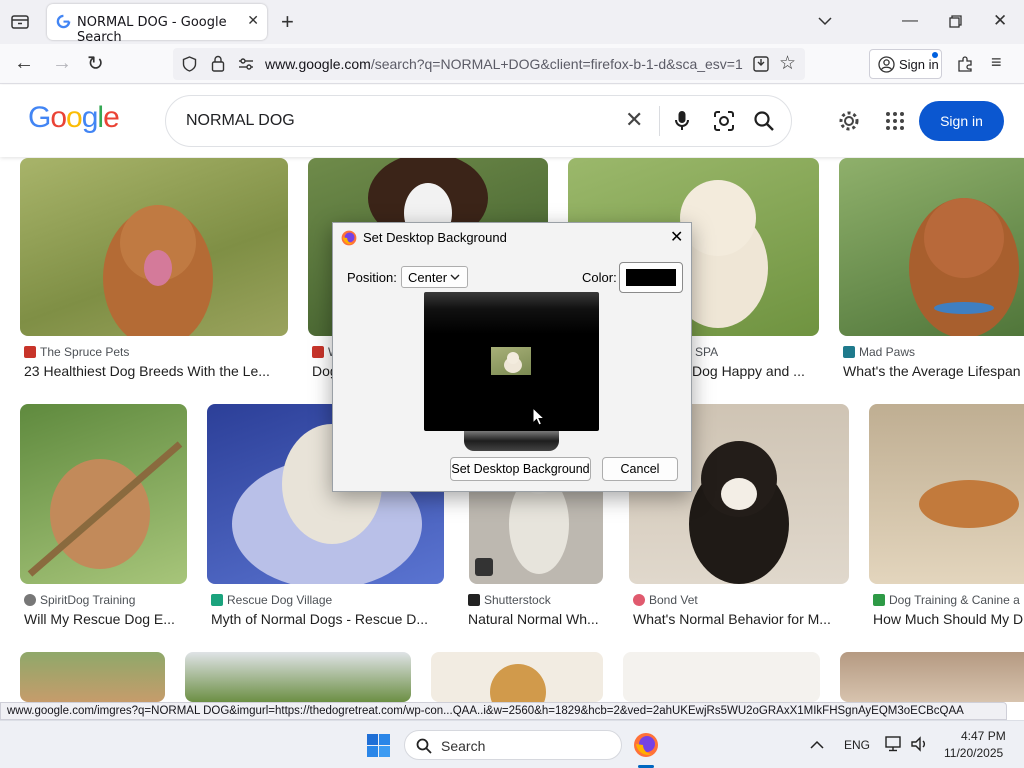 This screenshot has width=1024, height=768. I want to click on display-icon, so click(894, 744).